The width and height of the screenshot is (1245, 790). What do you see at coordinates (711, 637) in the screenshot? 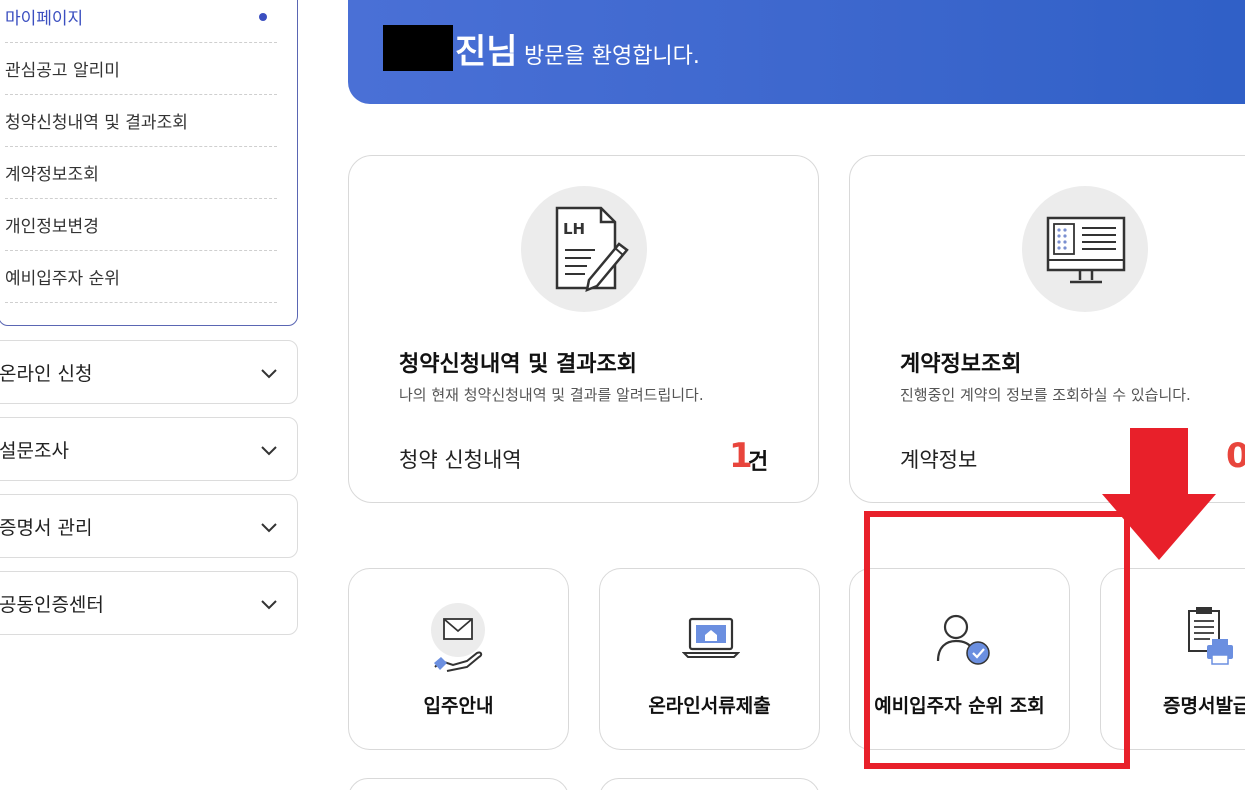
I see `laptop-home-icon` at bounding box center [711, 637].